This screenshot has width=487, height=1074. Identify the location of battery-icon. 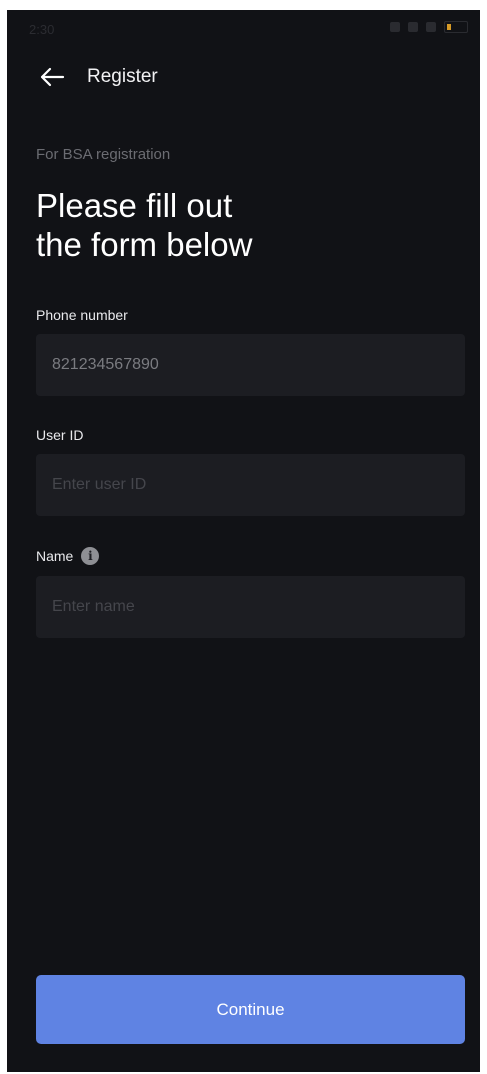
(456, 27).